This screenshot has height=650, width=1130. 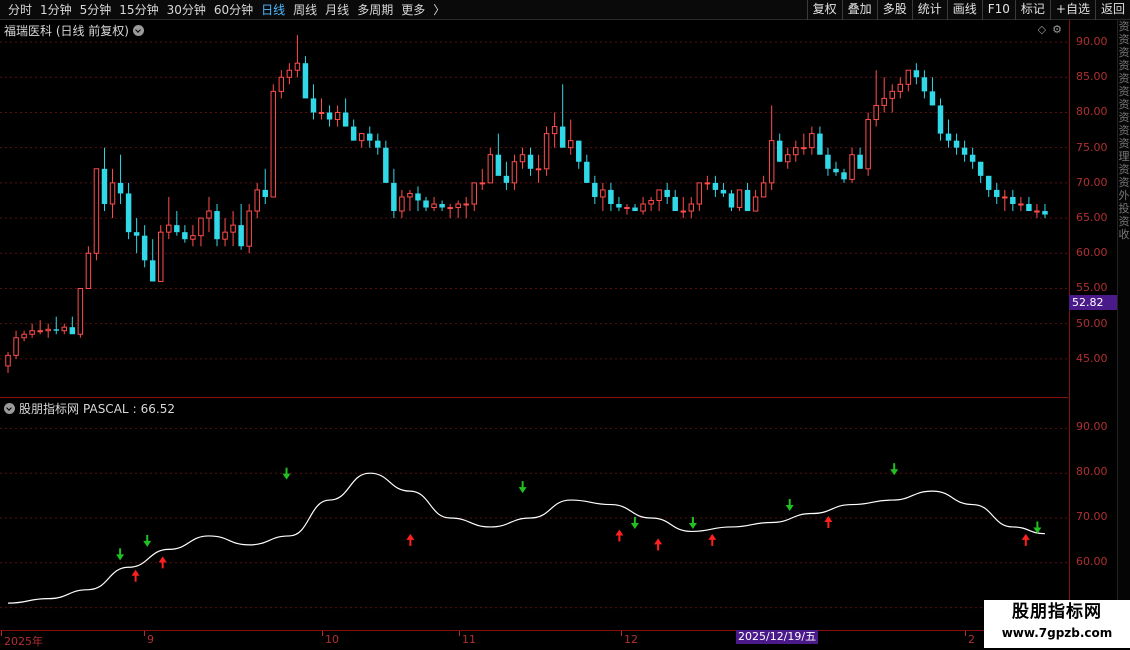 What do you see at coordinates (777, 637) in the screenshot?
I see `cursor-date-label: 2025/12/19/五` at bounding box center [777, 637].